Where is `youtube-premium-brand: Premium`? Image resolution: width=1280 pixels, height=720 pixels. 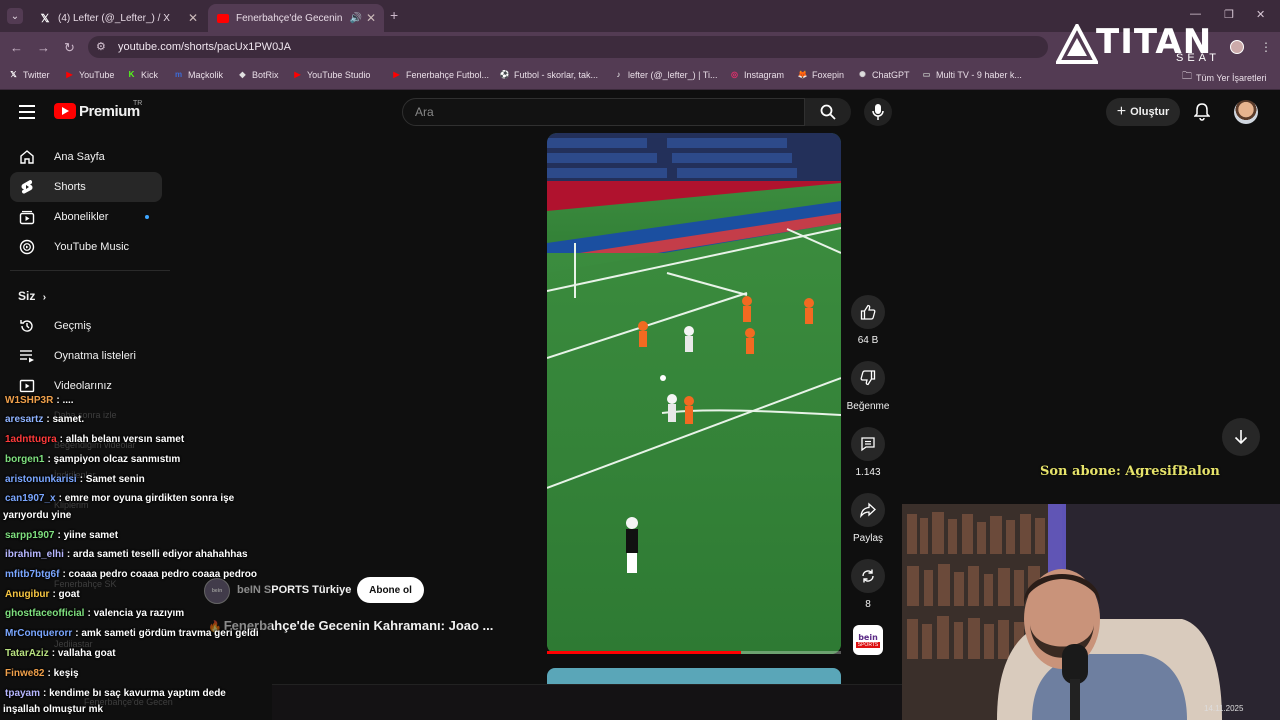 youtube-premium-brand: Premium is located at coordinates (109, 111).